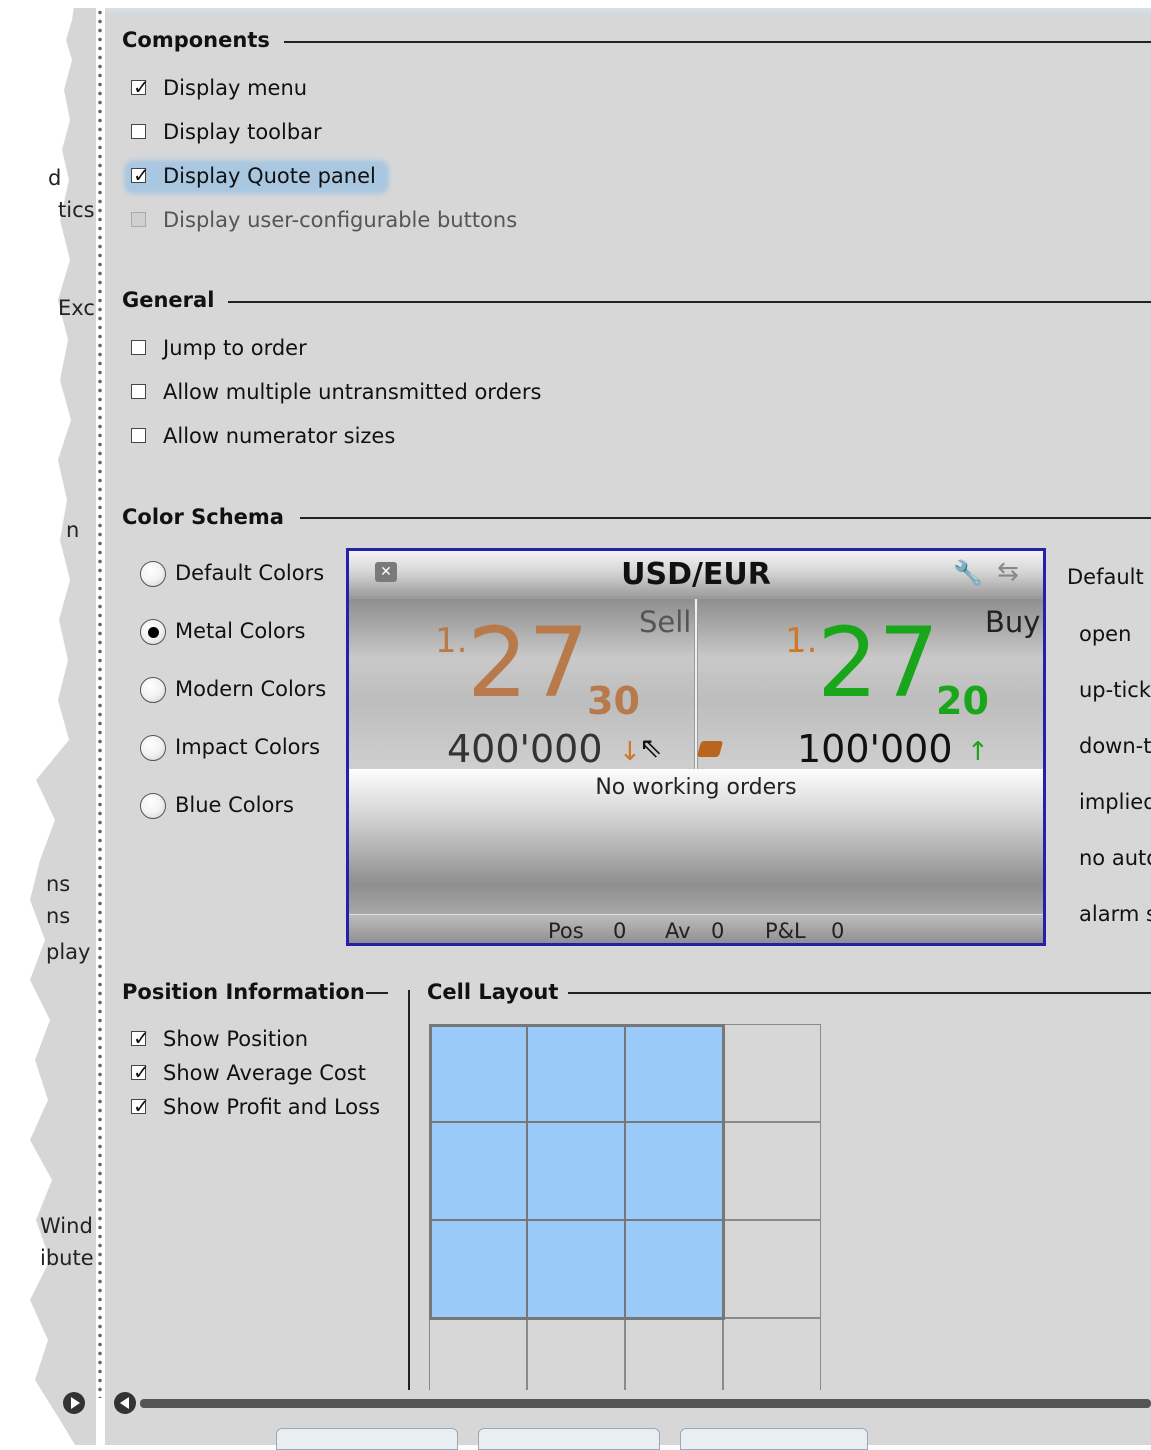  What do you see at coordinates (409, 1190) in the screenshot?
I see `vertical-separator` at bounding box center [409, 1190].